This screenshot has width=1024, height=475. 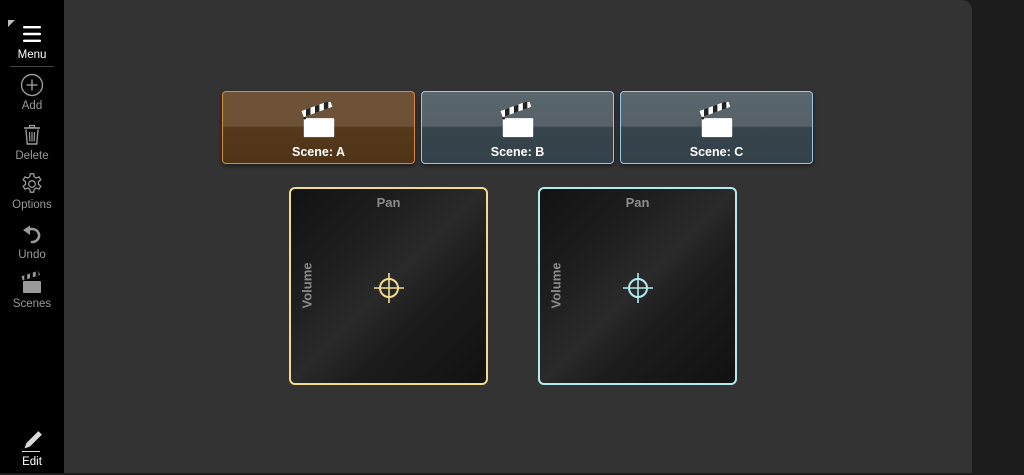 What do you see at coordinates (32, 66) in the screenshot?
I see `menu-divider` at bounding box center [32, 66].